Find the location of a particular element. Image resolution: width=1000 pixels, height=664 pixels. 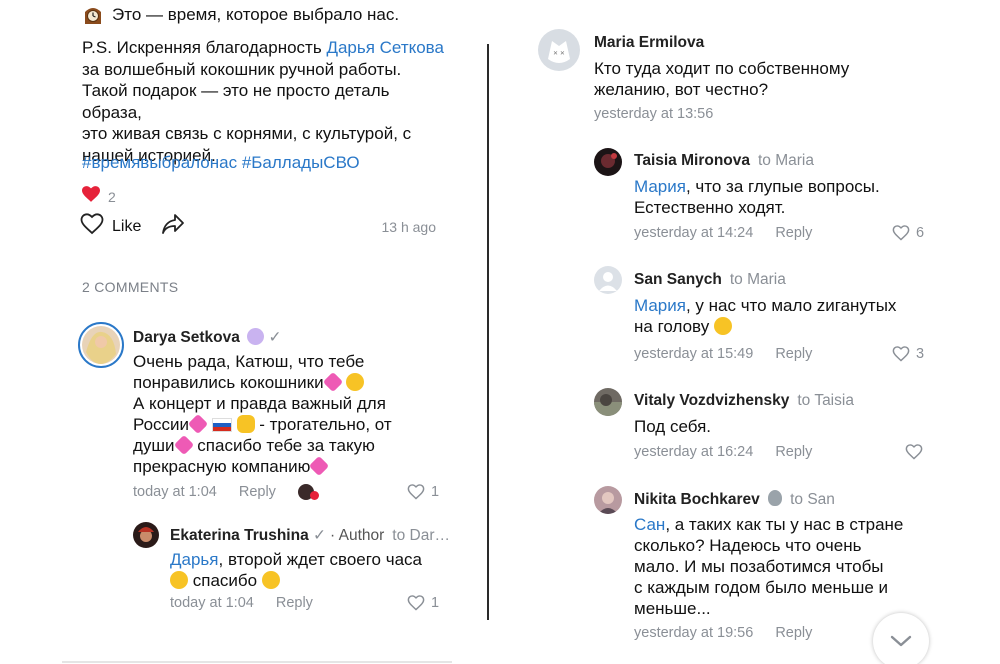

heart-icon is located at coordinates (91, 196).